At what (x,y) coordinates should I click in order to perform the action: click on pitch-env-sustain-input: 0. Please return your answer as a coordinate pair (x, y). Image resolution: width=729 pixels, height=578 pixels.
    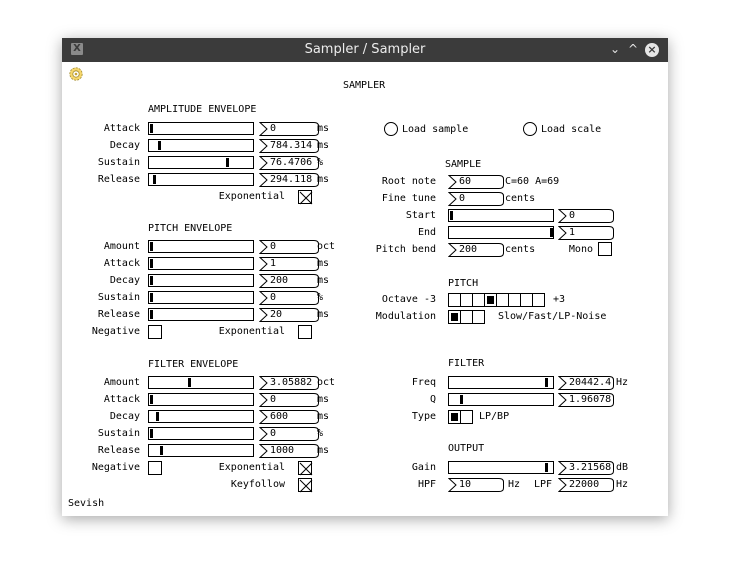
    Looking at the image, I should click on (289, 298).